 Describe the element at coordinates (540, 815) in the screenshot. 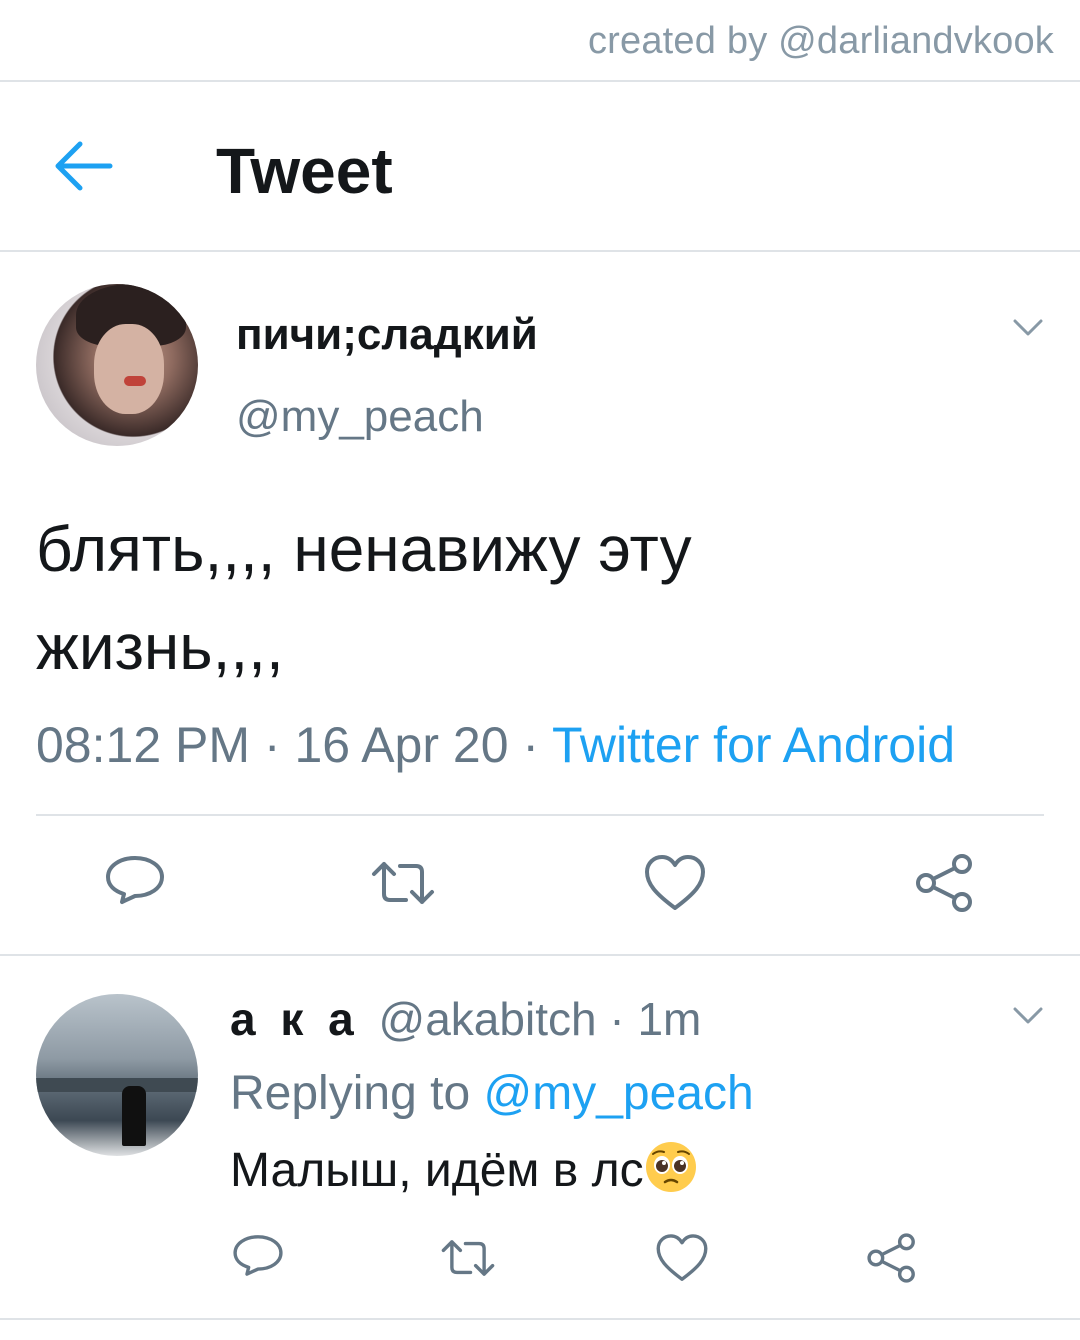

I see `meta-divider` at that location.